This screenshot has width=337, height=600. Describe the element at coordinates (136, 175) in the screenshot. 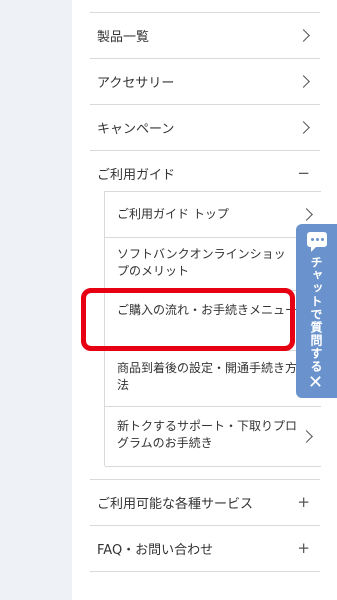

I see `menu-item-label: ご利用ガイド` at that location.